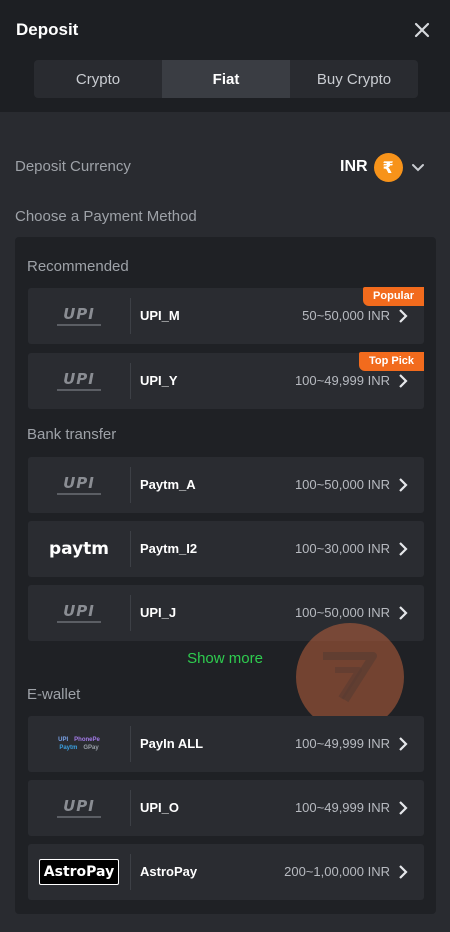  Describe the element at coordinates (78, 266) in the screenshot. I see `section-recommended: Recommended` at that location.